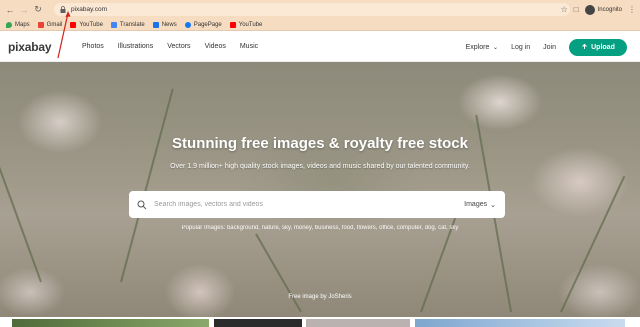  I want to click on incognito-icon, so click(589, 9).